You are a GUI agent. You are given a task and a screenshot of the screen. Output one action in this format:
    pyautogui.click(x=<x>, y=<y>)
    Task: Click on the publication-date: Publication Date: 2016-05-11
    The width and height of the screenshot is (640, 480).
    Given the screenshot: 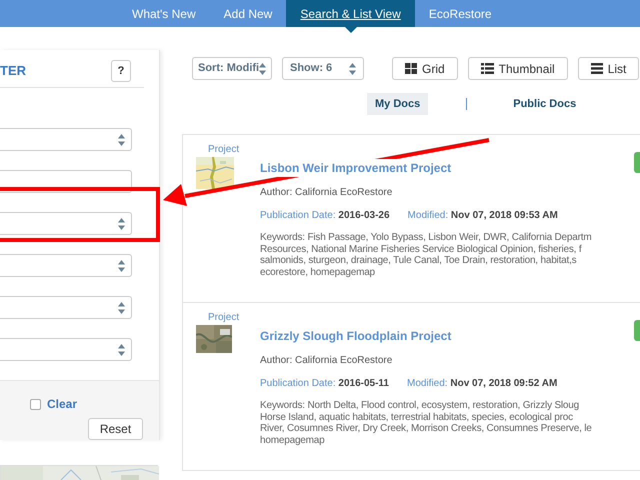 What is the action you would take?
    pyautogui.click(x=324, y=384)
    